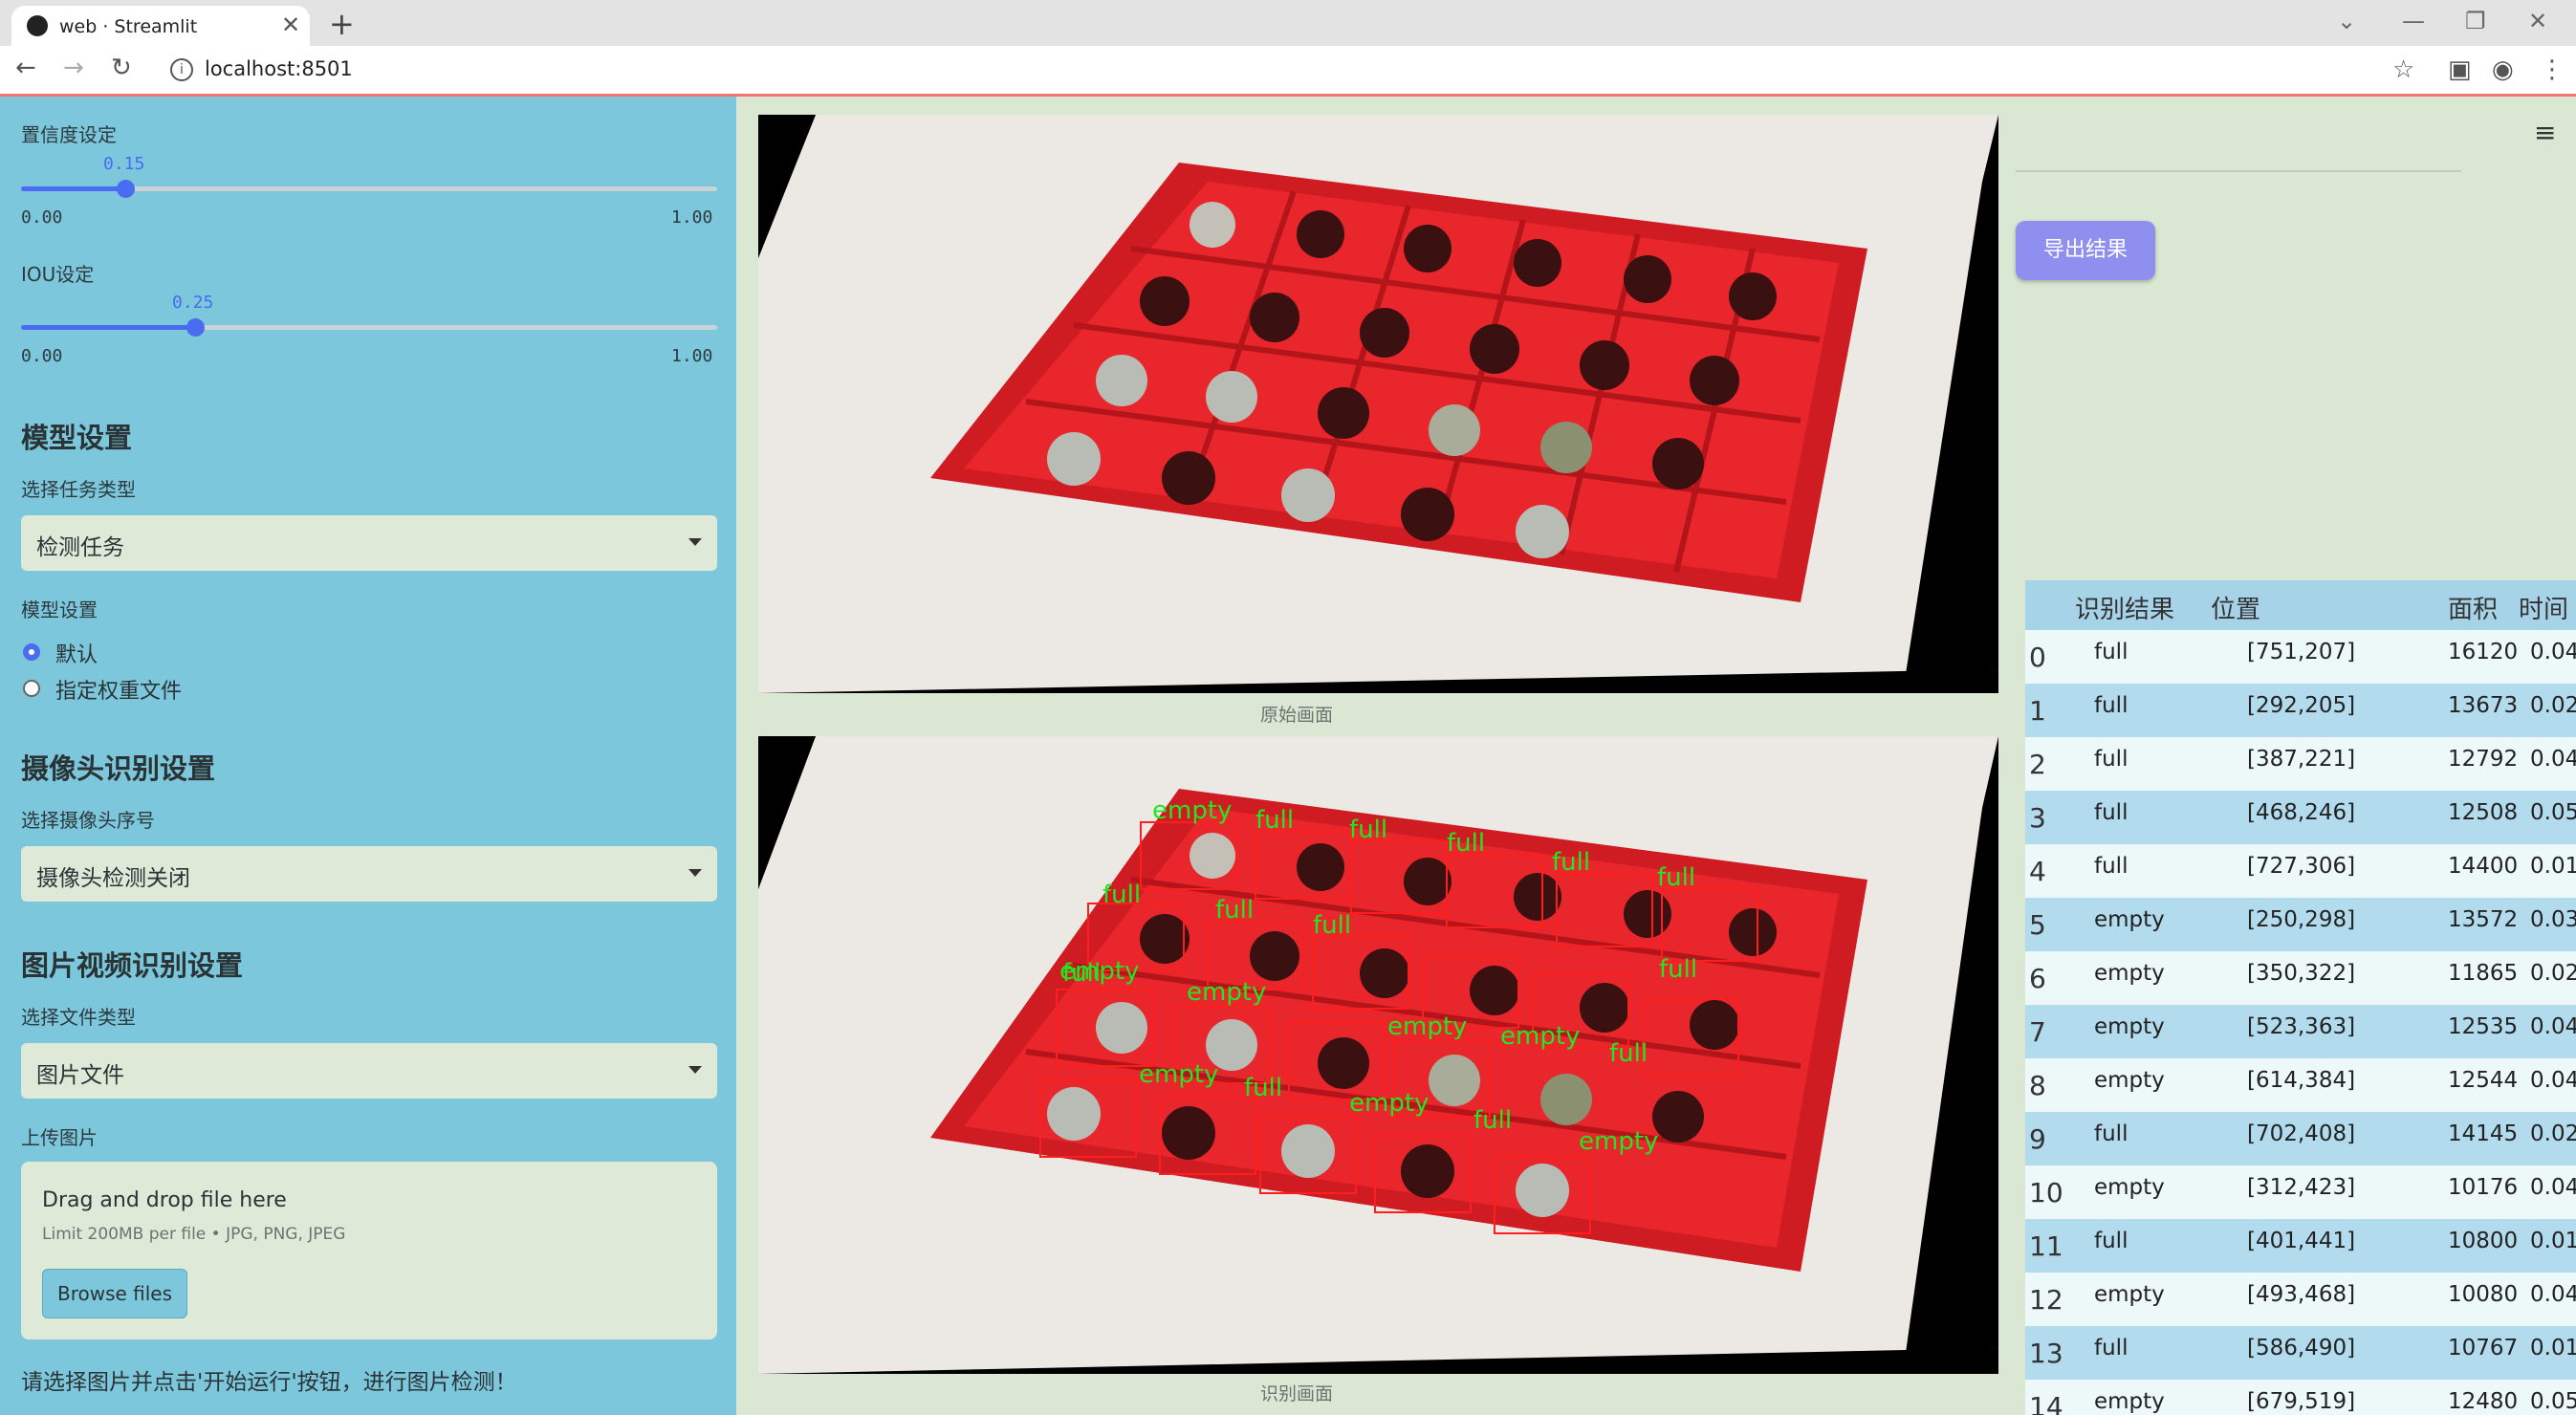  Describe the element at coordinates (2552, 69) in the screenshot. I see `browser-menu-icon: ⋮` at that location.